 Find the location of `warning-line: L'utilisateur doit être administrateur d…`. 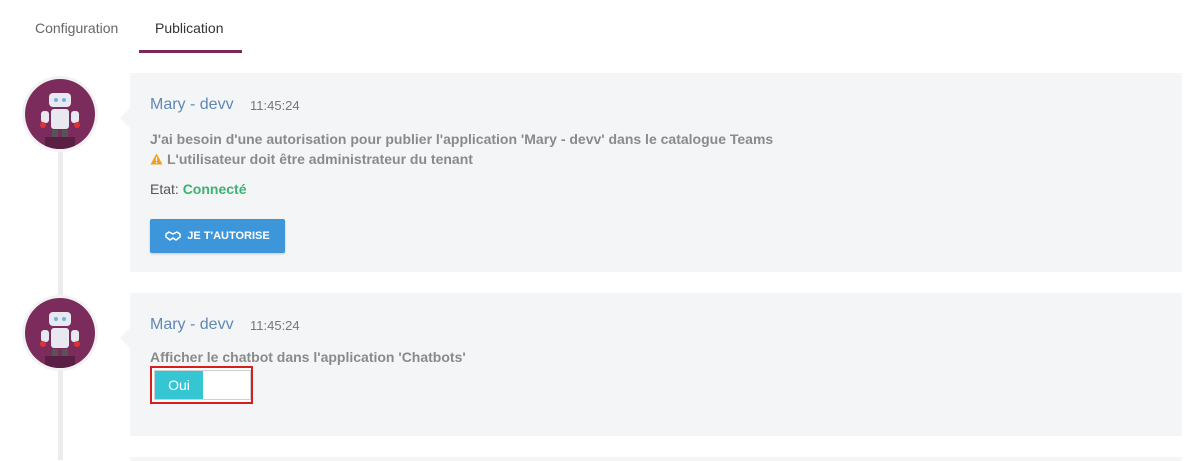

warning-line: L'utilisateur doit être administrateur d… is located at coordinates (311, 159).